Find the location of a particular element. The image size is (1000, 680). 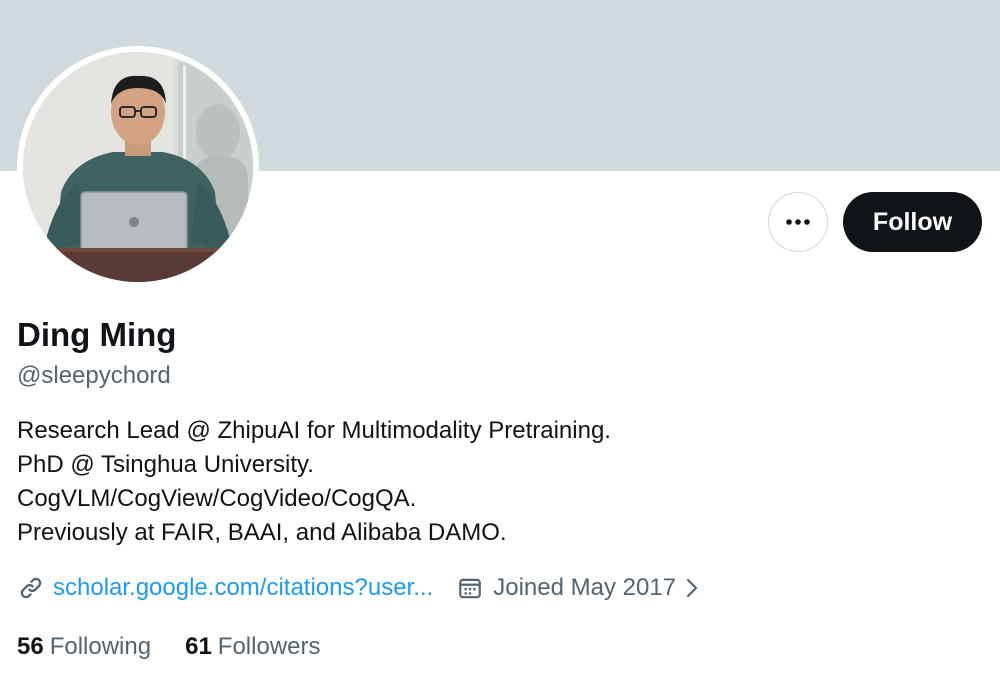

followers-count: 61 is located at coordinates (198, 646).